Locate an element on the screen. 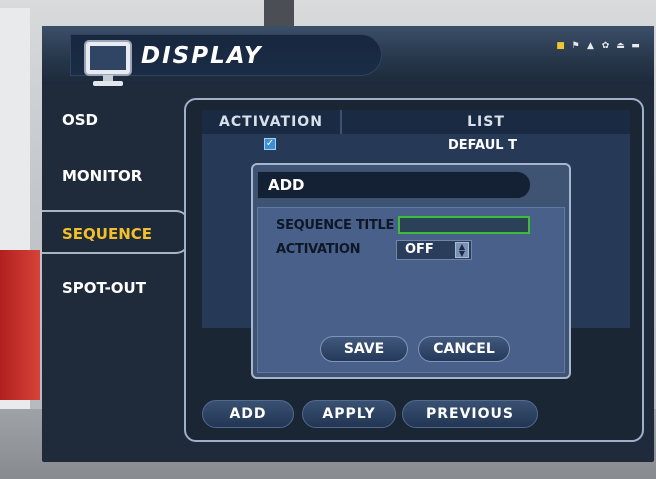  sequence-title-label: SEQUENCE TITLE is located at coordinates (335, 225).